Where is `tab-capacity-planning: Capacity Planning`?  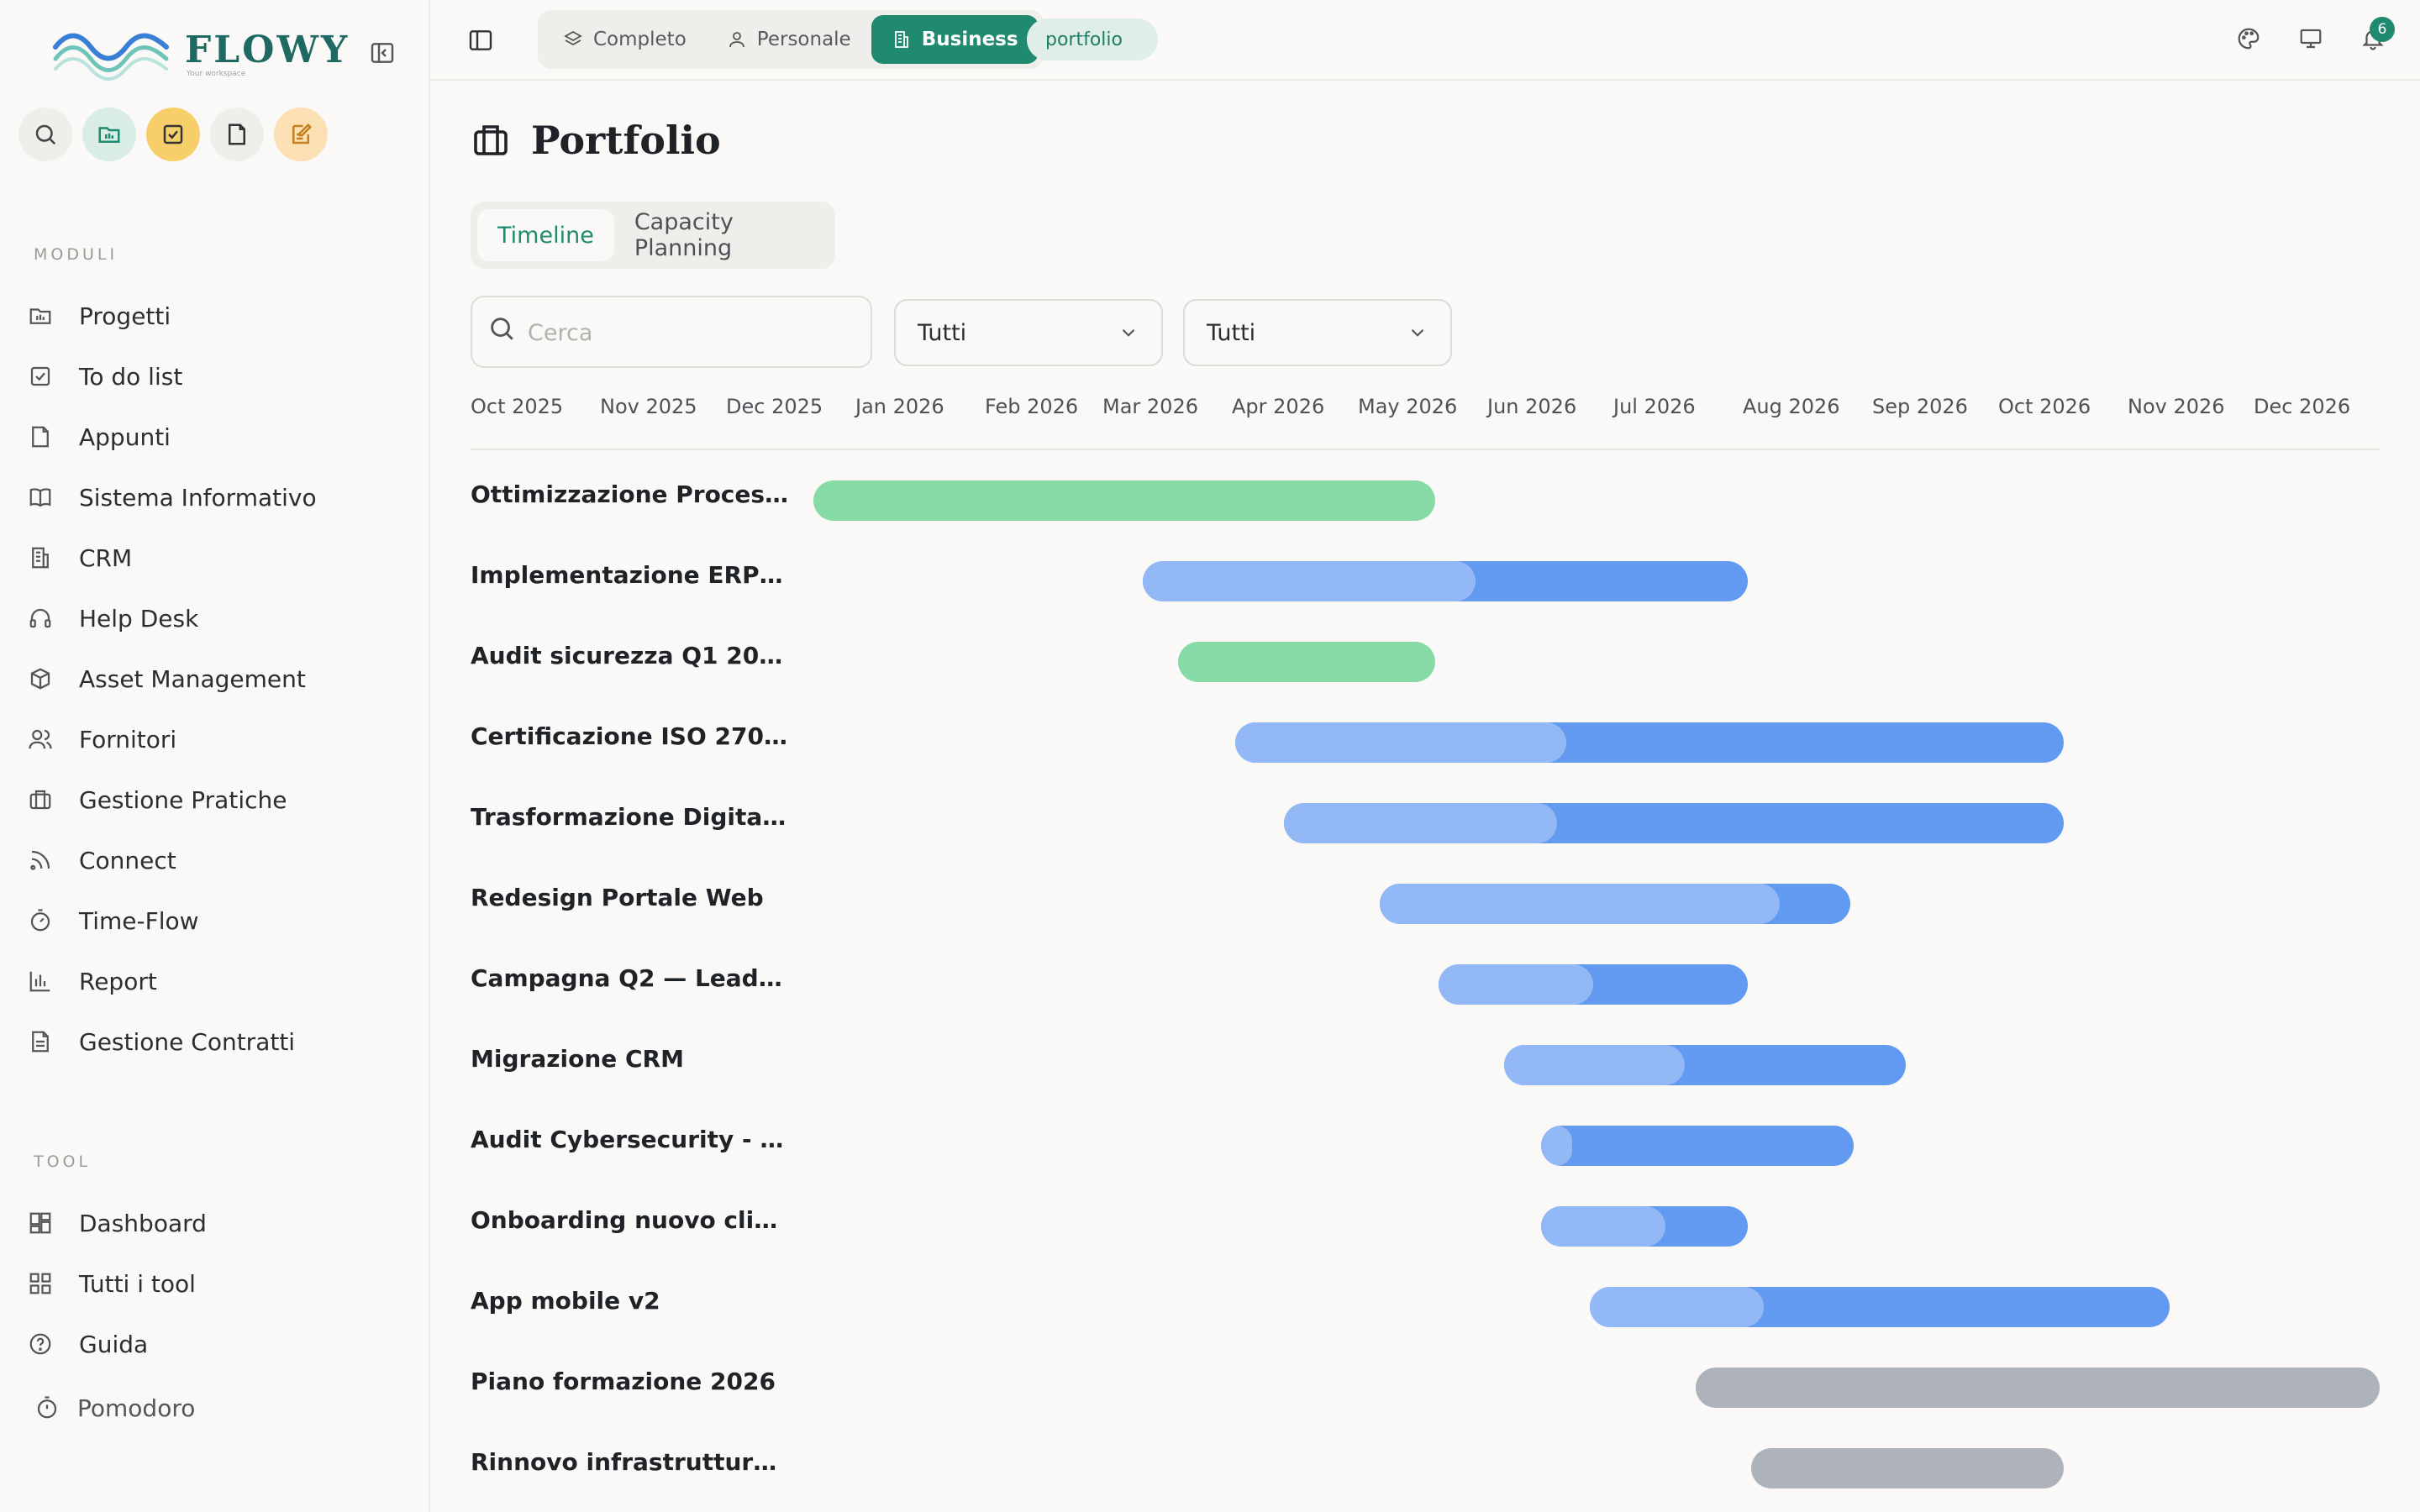 tab-capacity-planning: Capacity Planning is located at coordinates (721, 235).